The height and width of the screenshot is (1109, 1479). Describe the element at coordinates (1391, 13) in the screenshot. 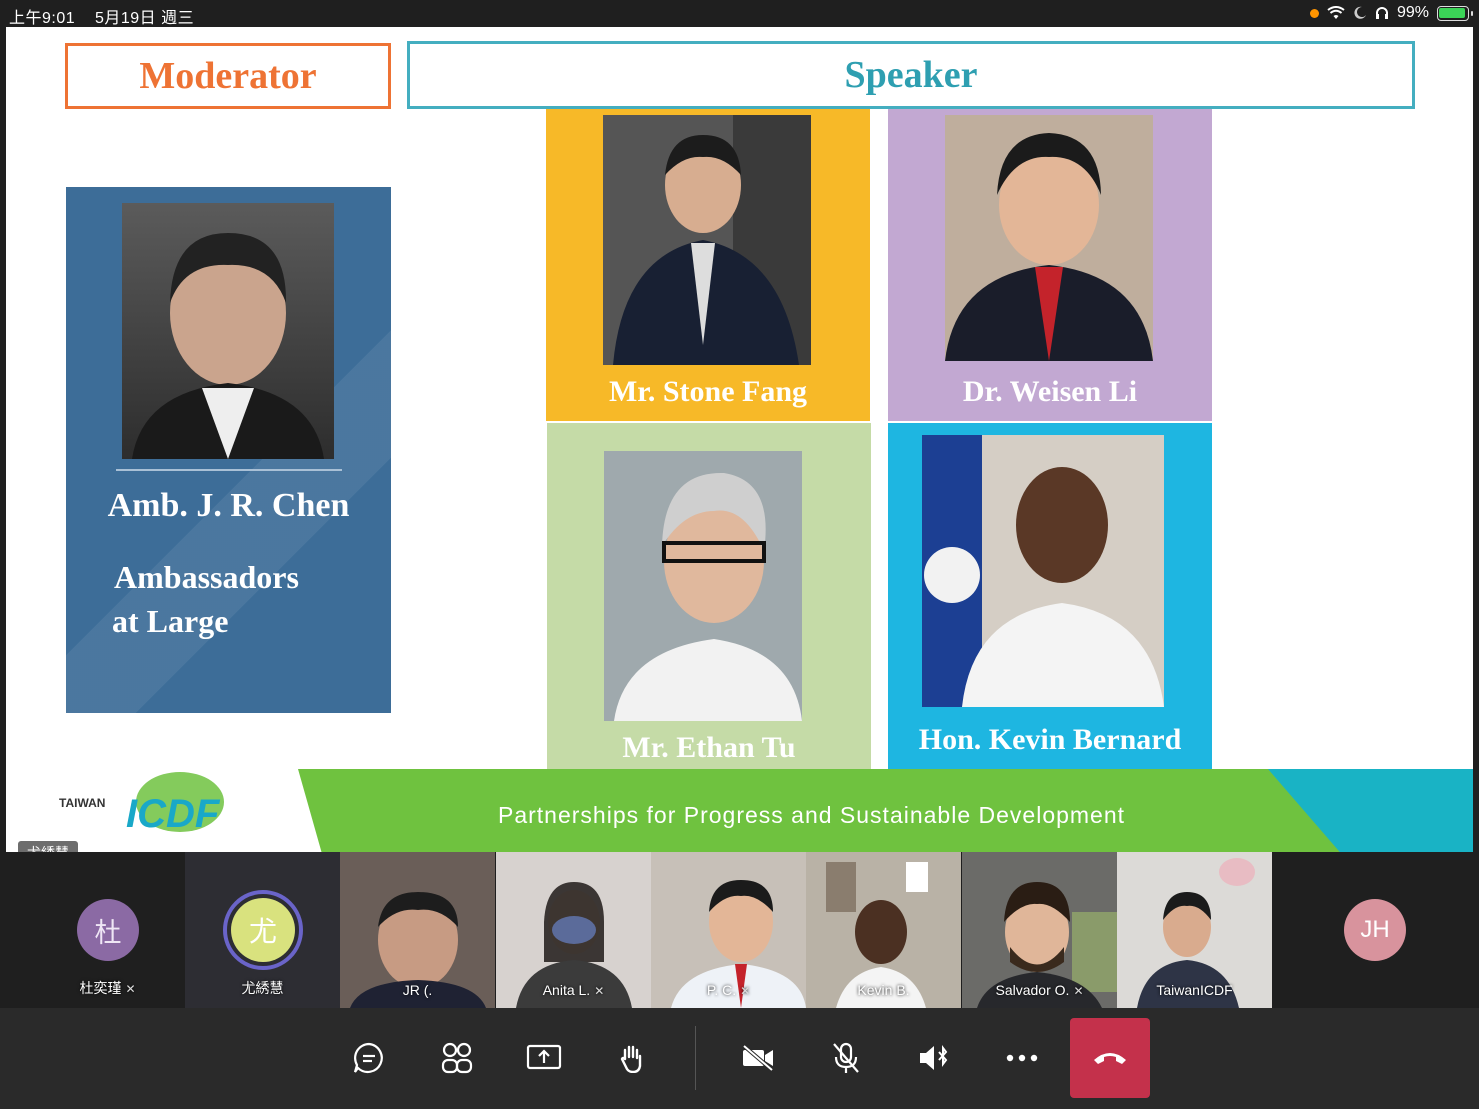

I see `status-indicators: 99%` at that location.